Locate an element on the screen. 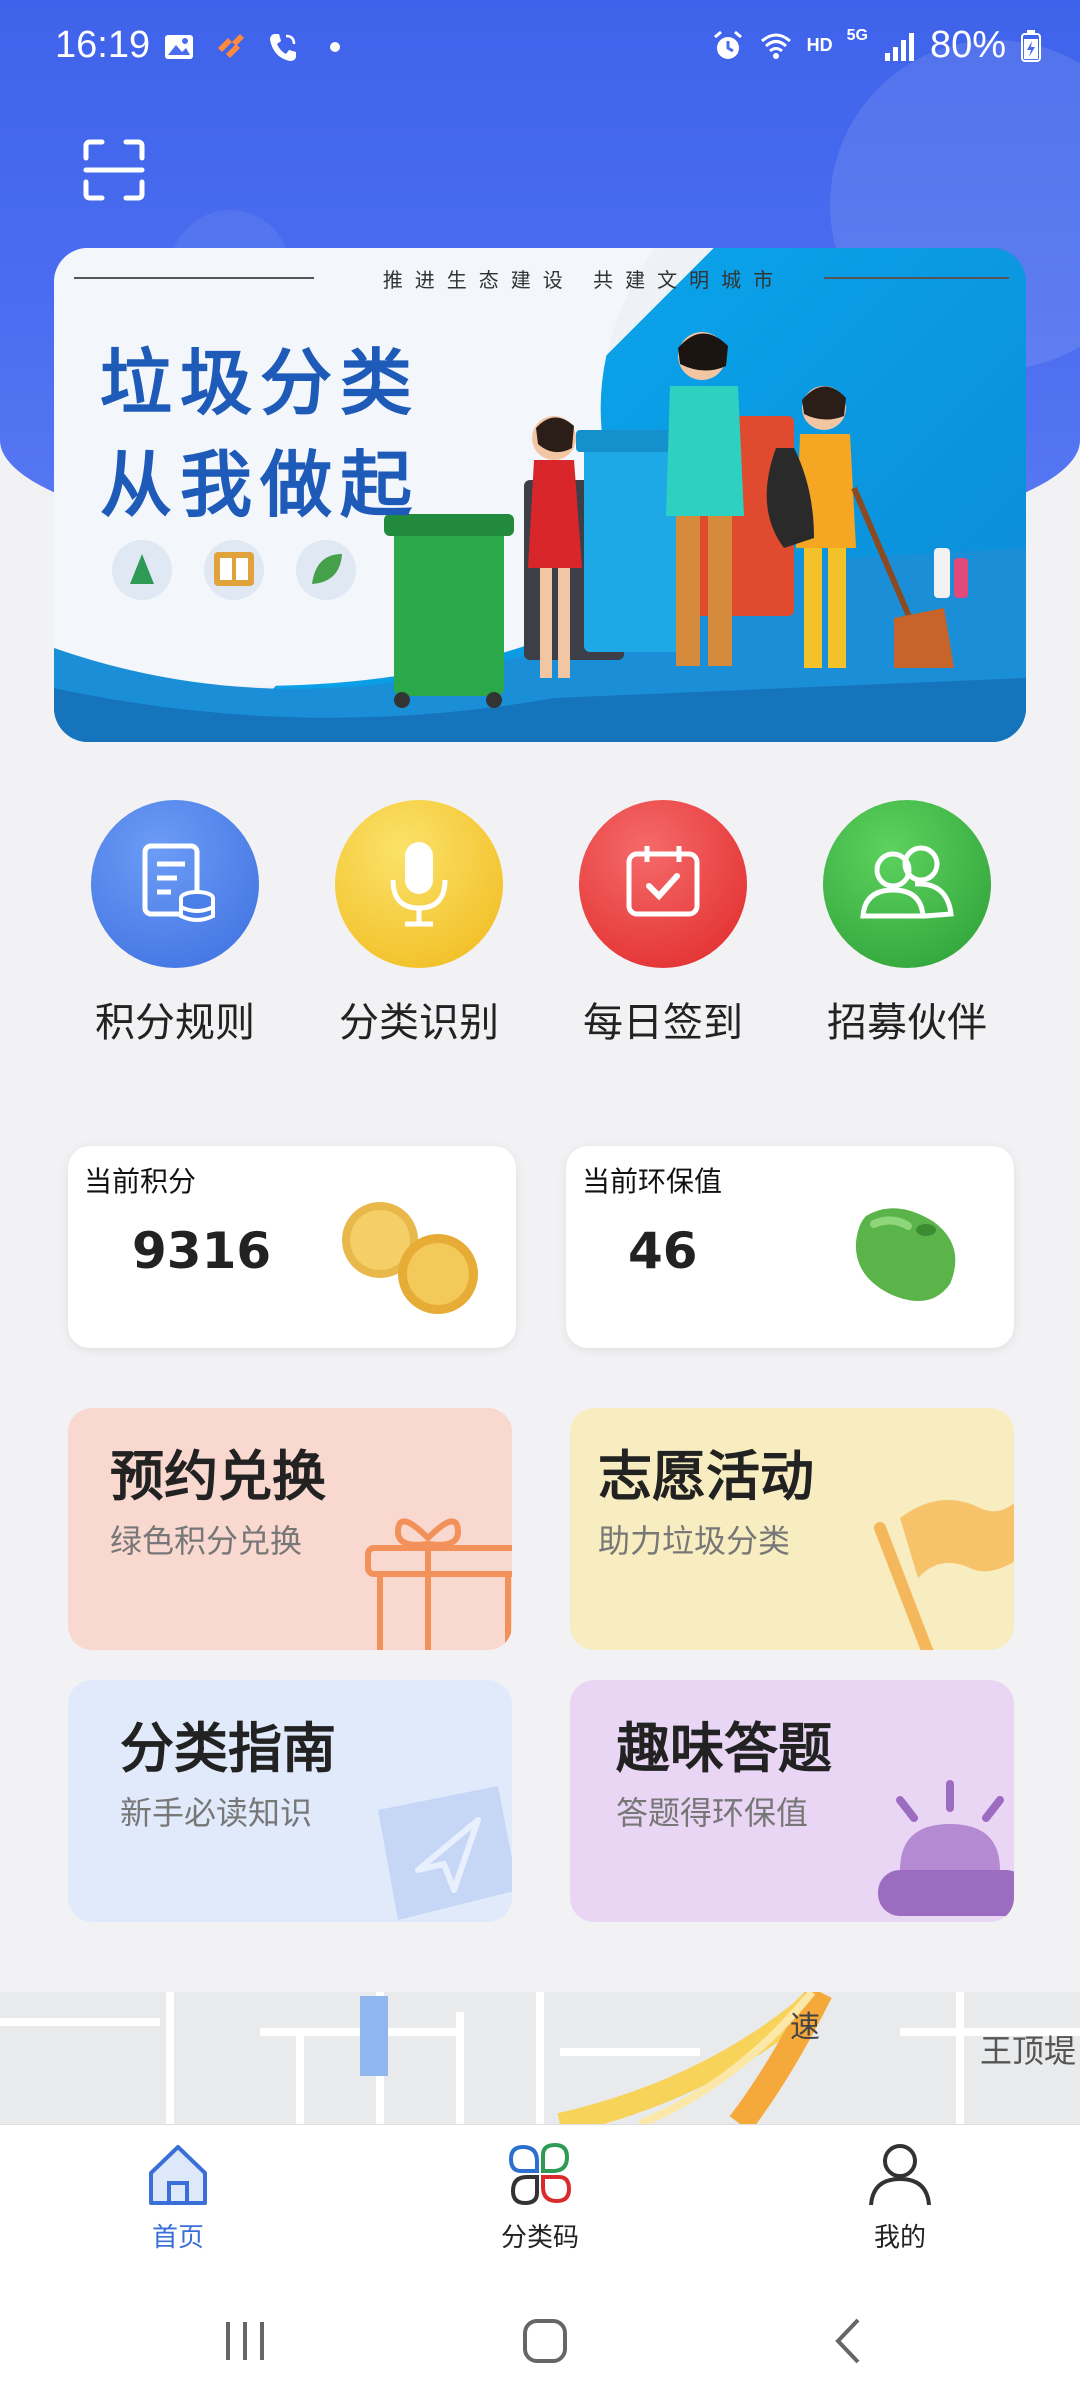 Image resolution: width=1080 pixels, height=2400 pixels. alarm-icon is located at coordinates (727, 44).